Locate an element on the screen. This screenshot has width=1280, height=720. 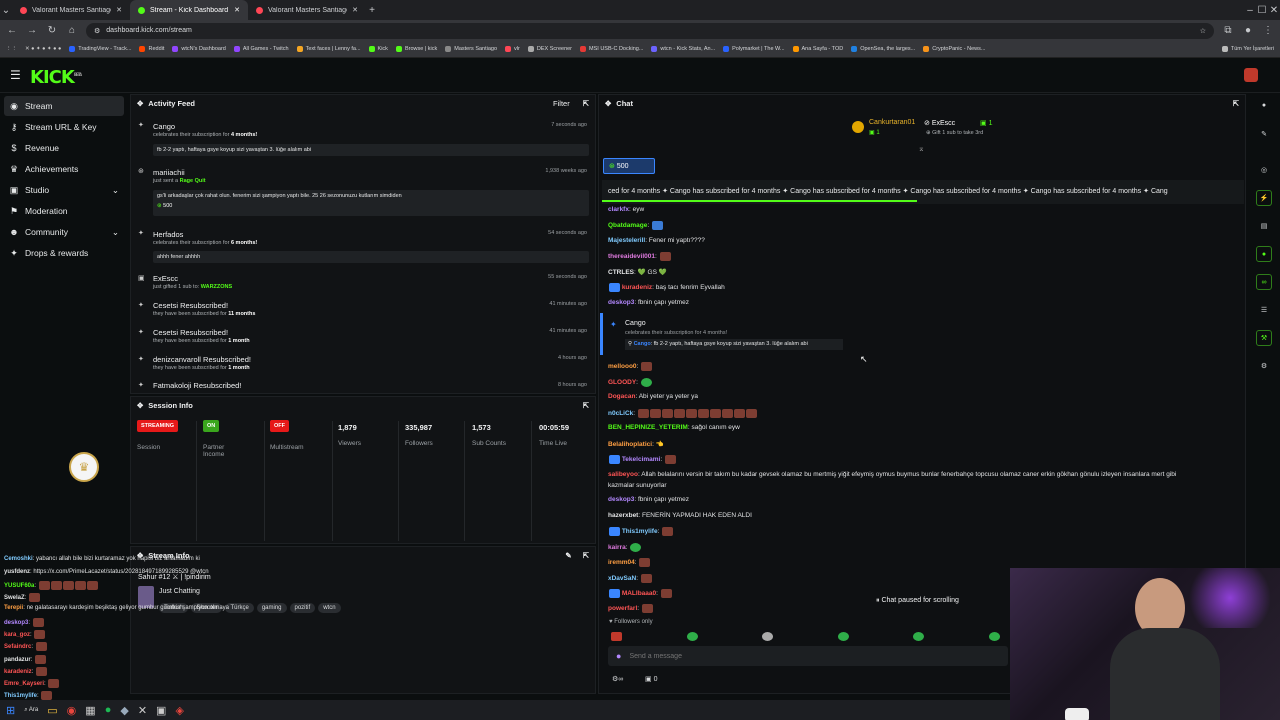
settings-icon: ⚙ is located at coordinates (1264, 366).